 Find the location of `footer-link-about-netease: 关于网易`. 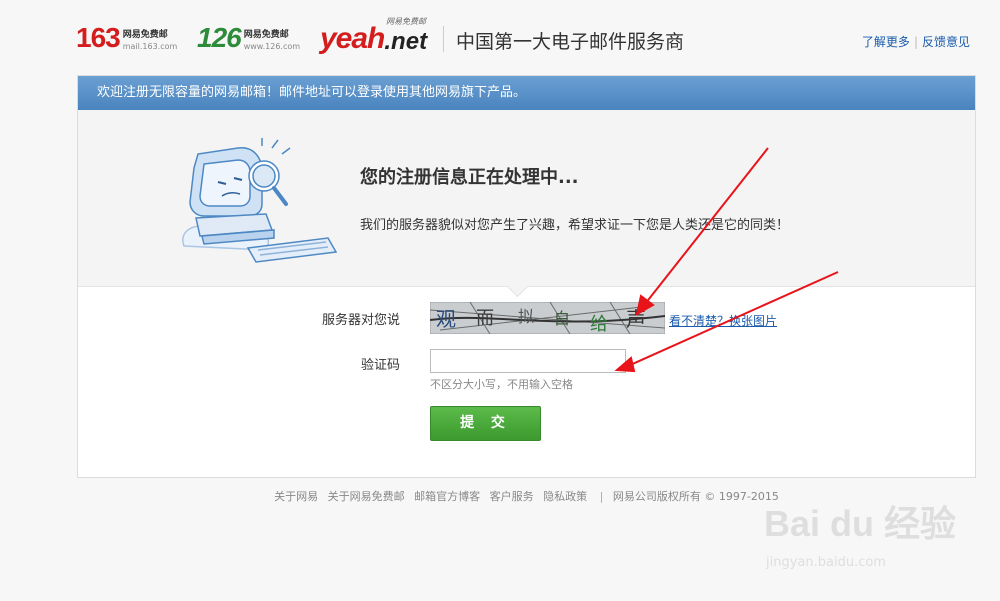

footer-link-about-netease: 关于网易 is located at coordinates (296, 496).